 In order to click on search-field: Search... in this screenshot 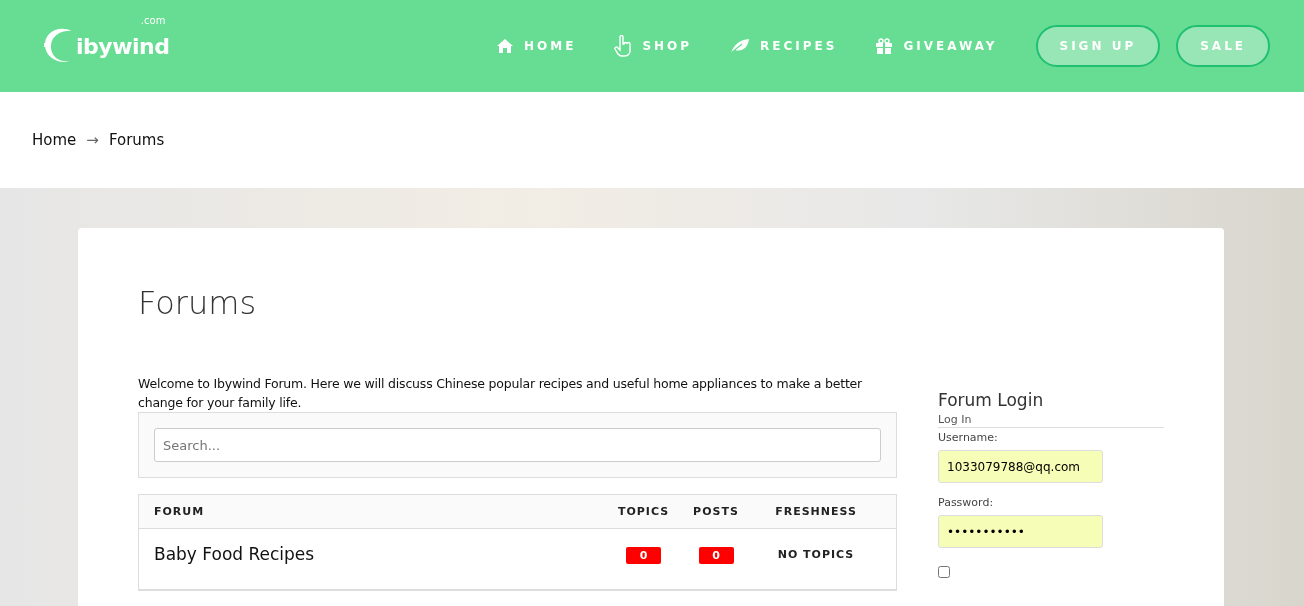, I will do `click(517, 445)`.